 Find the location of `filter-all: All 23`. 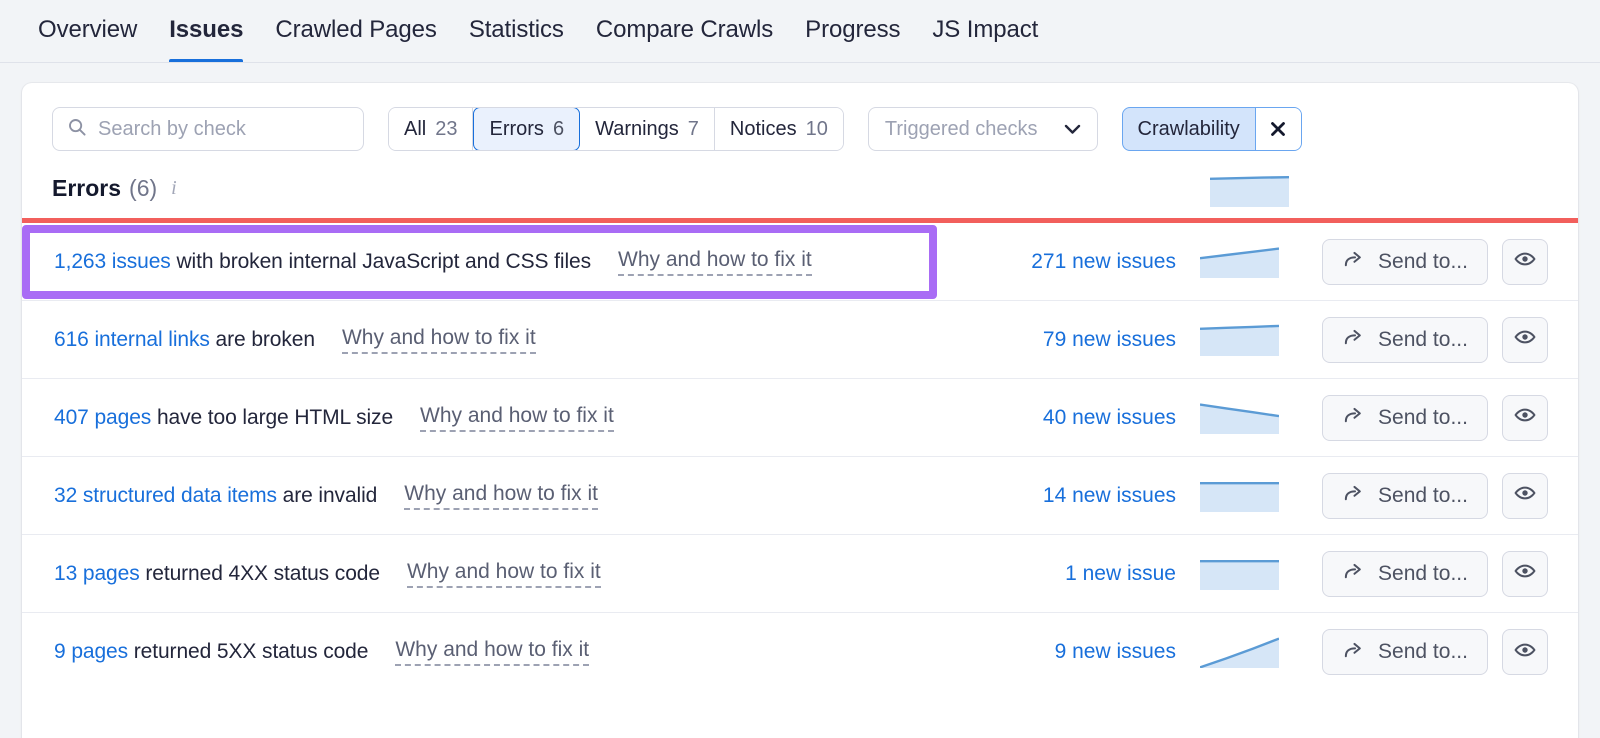

filter-all: All 23 is located at coordinates (431, 129).